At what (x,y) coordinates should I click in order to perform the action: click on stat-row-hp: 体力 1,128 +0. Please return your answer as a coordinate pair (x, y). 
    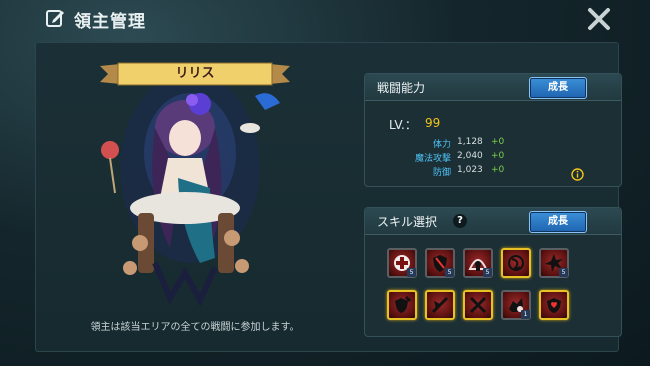
    Looking at the image, I should click on (493, 143).